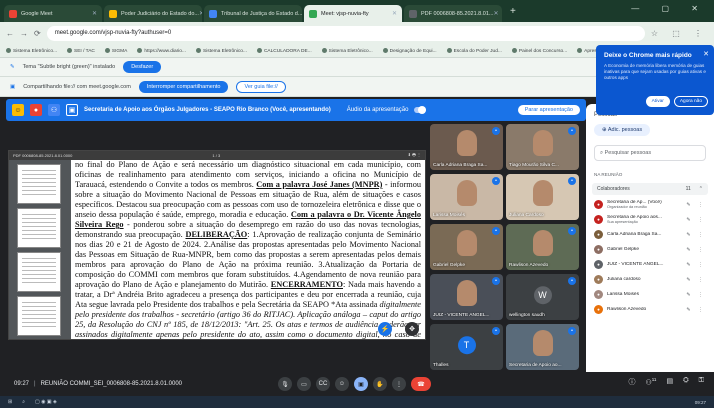 The image size is (714, 408). What do you see at coordinates (542, 247) in the screenshot?
I see `participant-tile: • Rawlison Azevedo` at bounding box center [542, 247].